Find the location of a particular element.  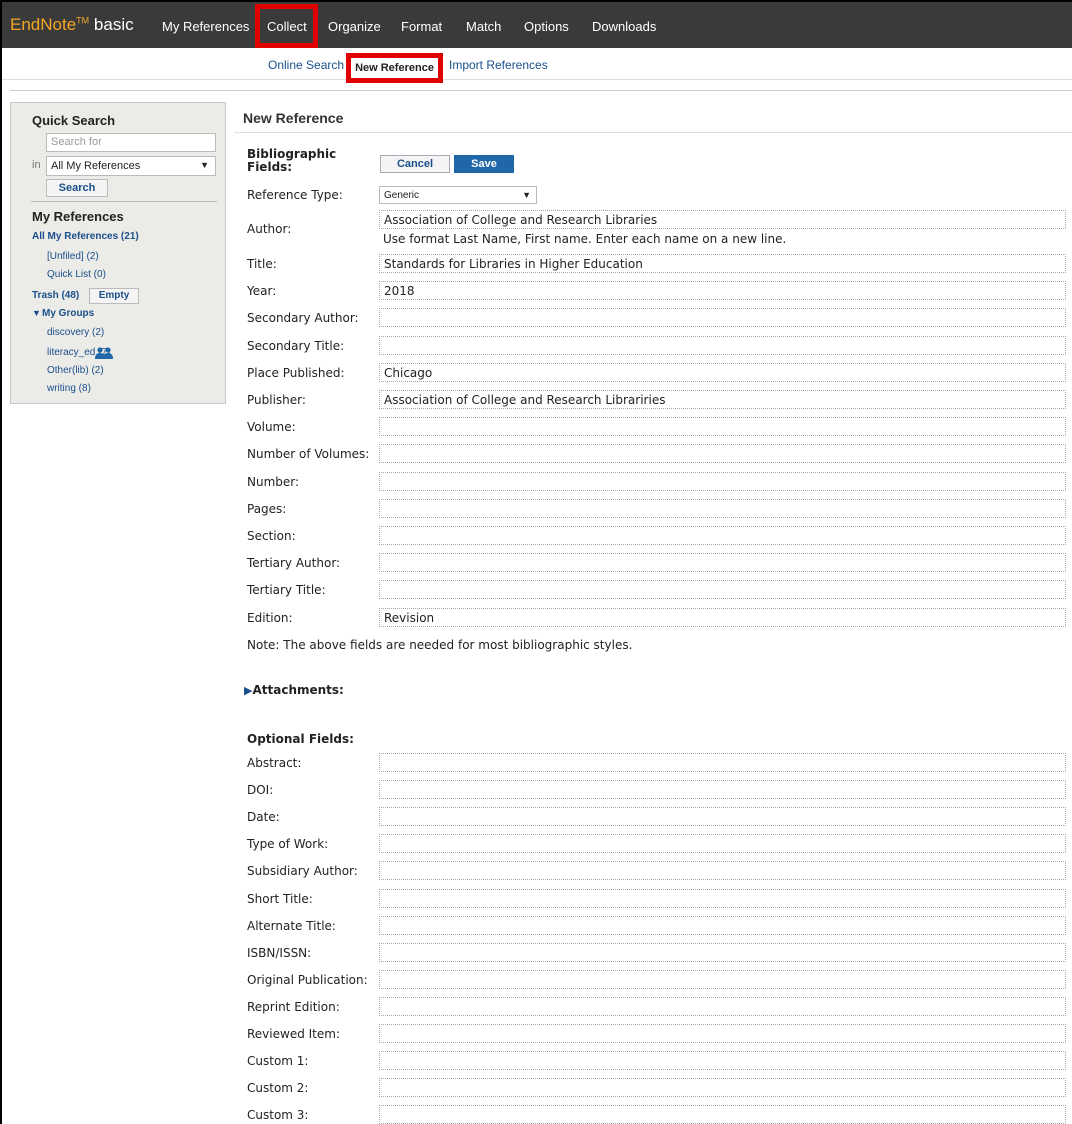

field-label: Title: is located at coordinates (262, 264).